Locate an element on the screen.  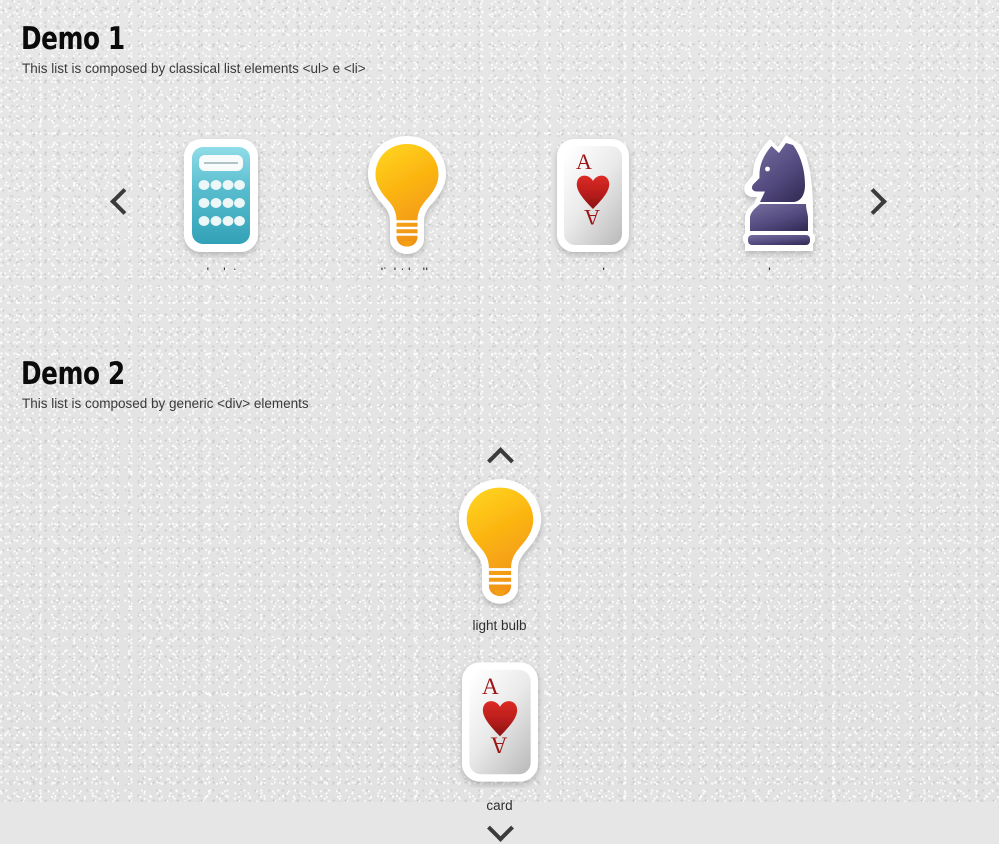
chevron-right-icon is located at coordinates (873, 201).